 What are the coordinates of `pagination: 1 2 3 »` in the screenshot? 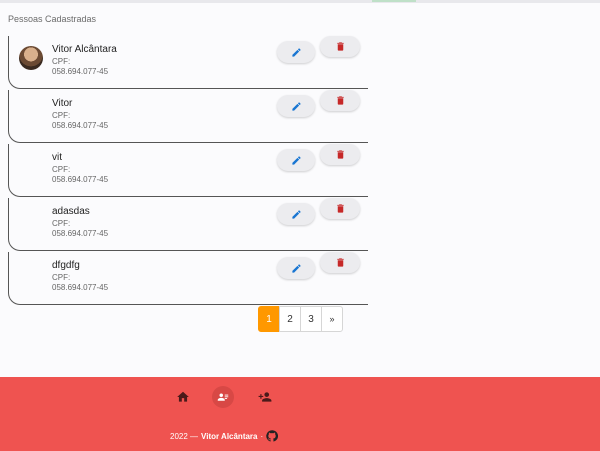 It's located at (300, 319).